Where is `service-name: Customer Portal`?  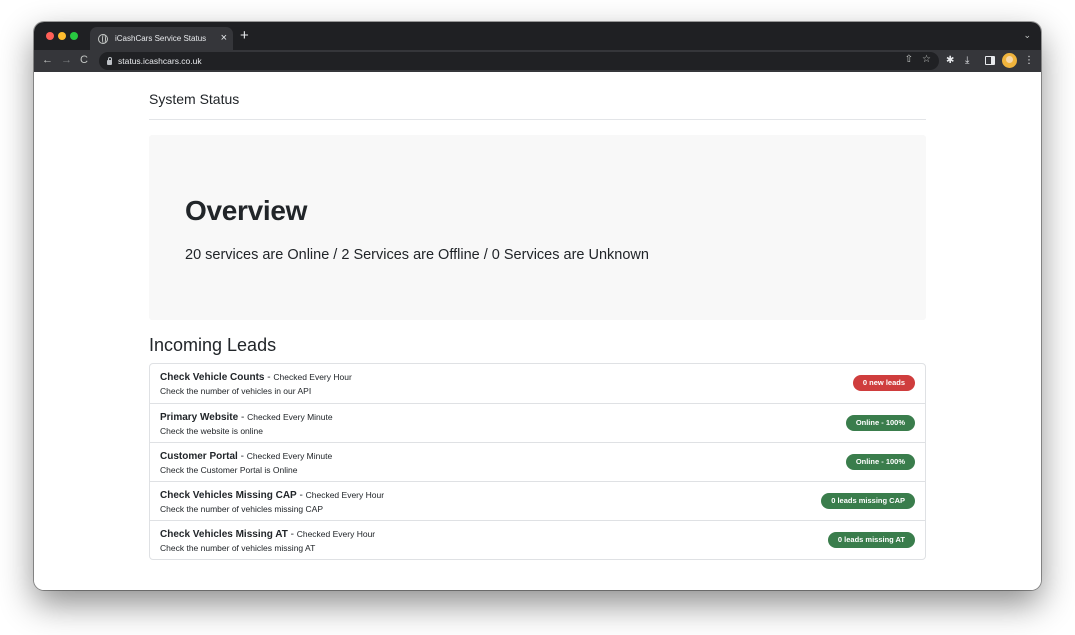
service-name: Customer Portal is located at coordinates (199, 456).